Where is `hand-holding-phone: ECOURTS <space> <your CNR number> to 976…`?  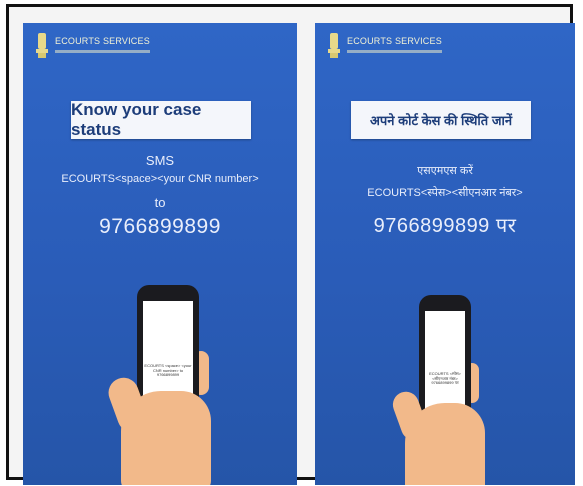
hand-holding-phone: ECOURTS <space> <your CNR number> to 976… is located at coordinates (163, 383).